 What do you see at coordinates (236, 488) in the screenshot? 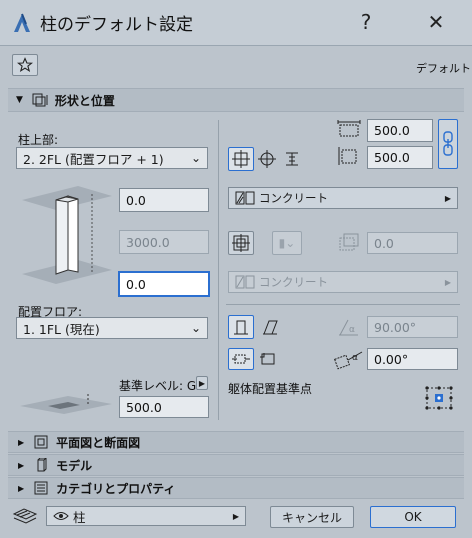
I see `section-category-props: ▶ カテゴリとプロパティ` at bounding box center [236, 488].